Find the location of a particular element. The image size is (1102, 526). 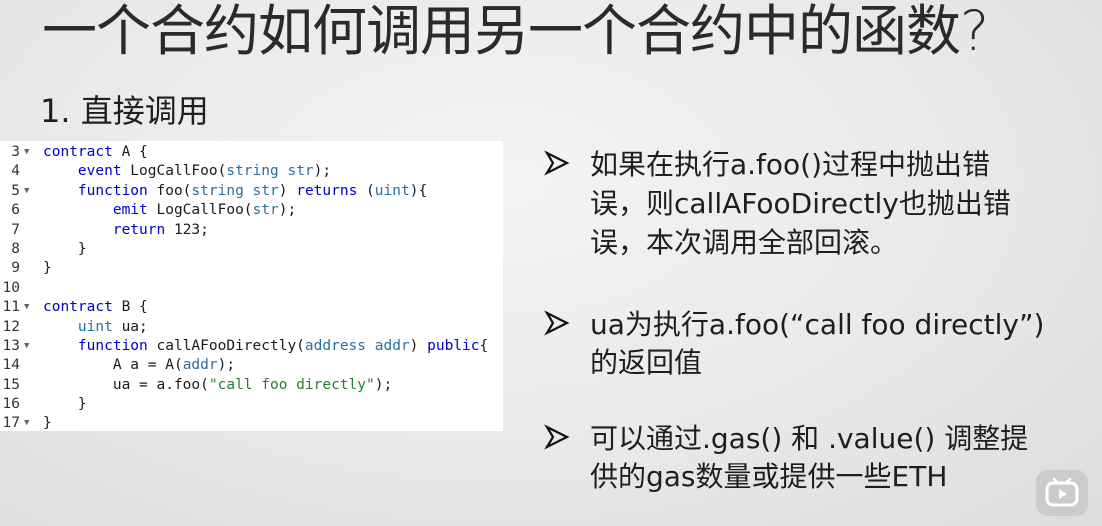

code-text: contract A { is located at coordinates (95, 152).